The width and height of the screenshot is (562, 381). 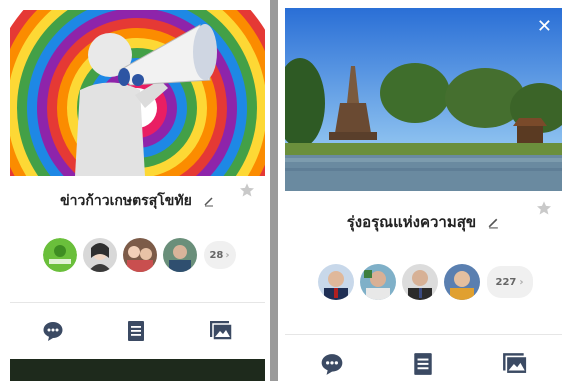 I want to click on group-title-row: รุ่งอรุณแห่งความสุข, so click(x=423, y=222).